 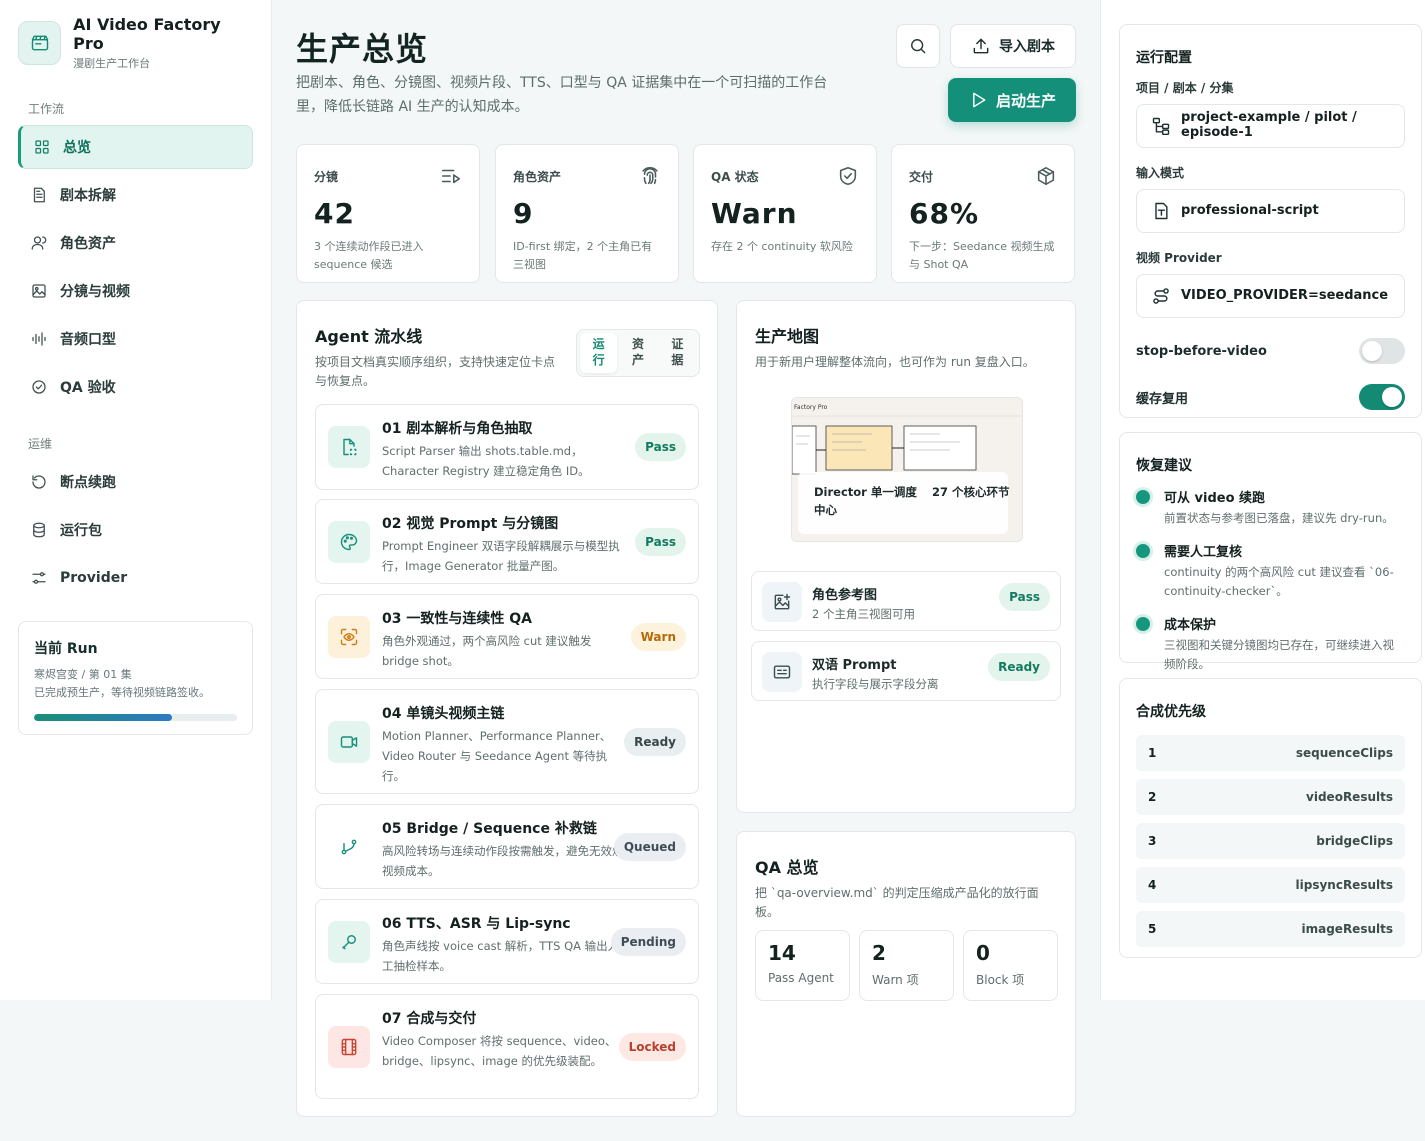 I want to click on recovery-item-title: 可从 video 续跑, so click(x=1215, y=498).